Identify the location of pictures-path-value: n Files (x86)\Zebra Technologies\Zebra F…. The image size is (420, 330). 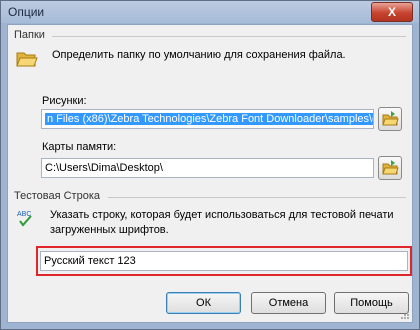
(209, 119).